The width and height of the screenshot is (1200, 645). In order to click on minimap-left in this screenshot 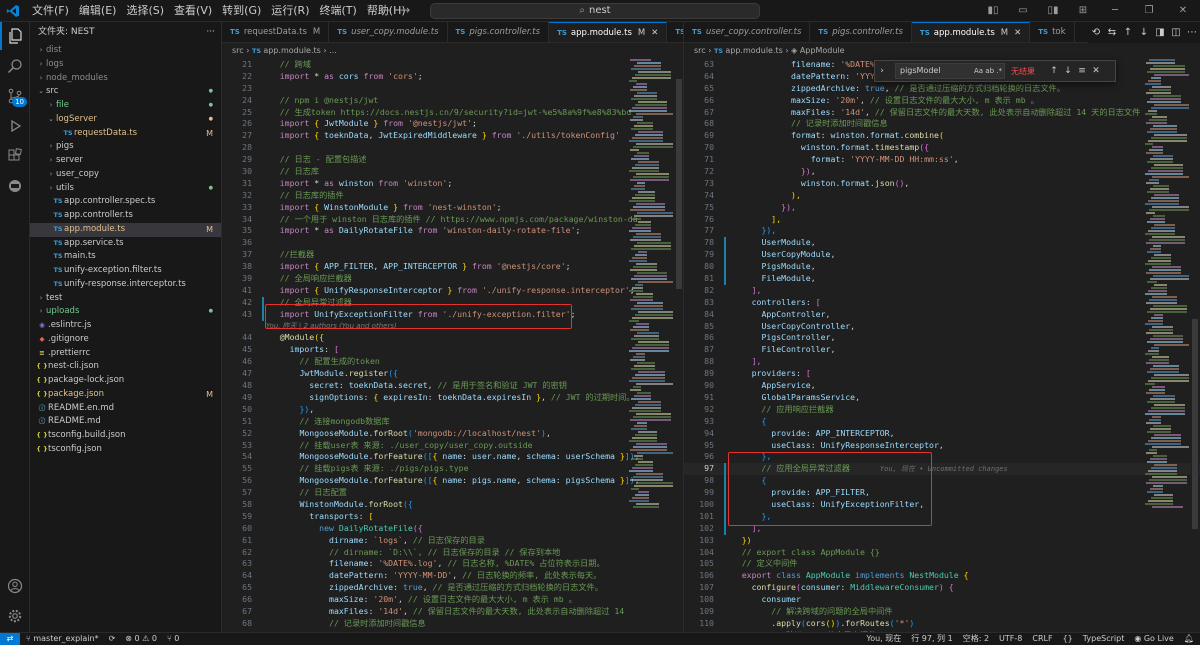, I will do `click(650, 345)`.